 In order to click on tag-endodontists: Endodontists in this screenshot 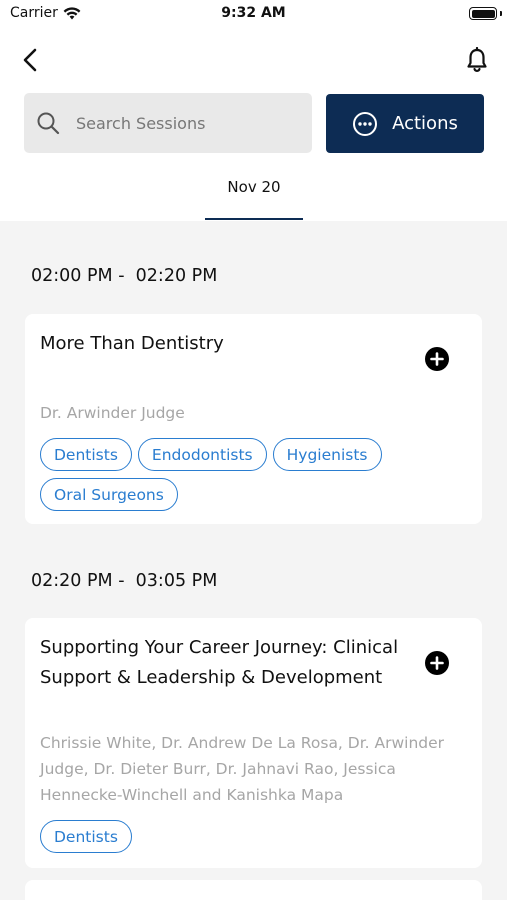, I will do `click(202, 454)`.